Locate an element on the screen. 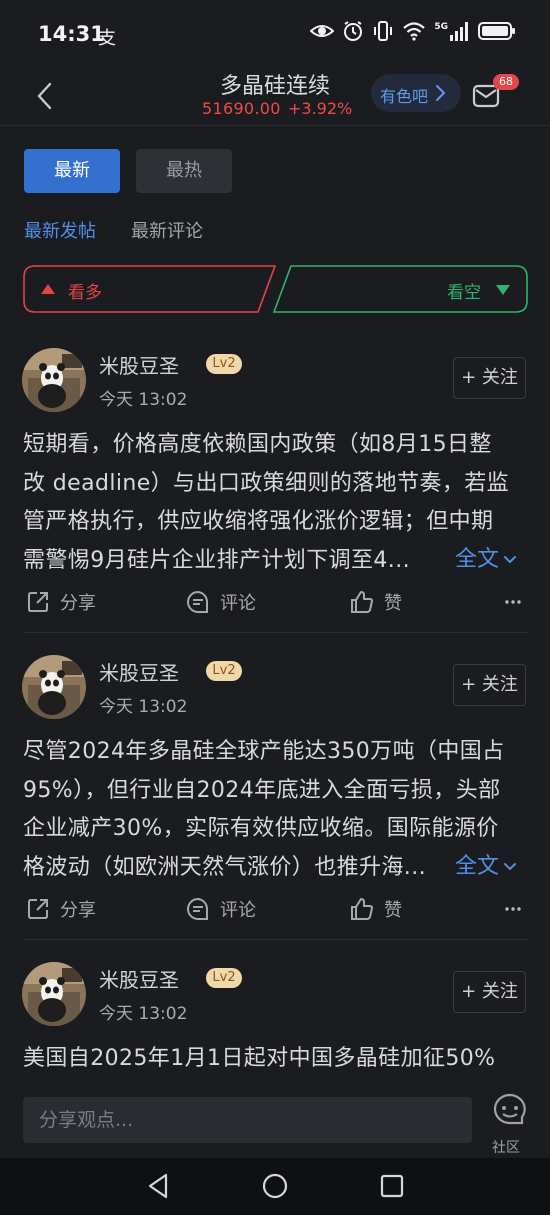  community-label: 社区 is located at coordinates (506, 1148).